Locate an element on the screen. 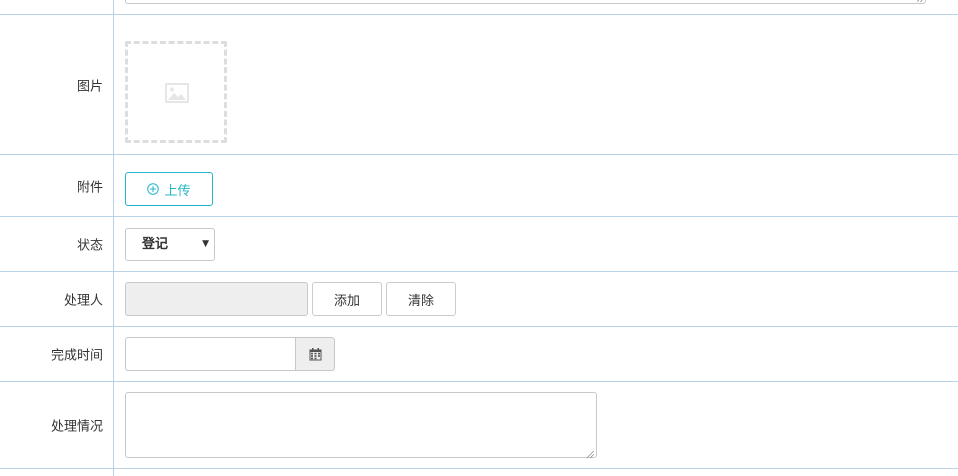  label-cell: 附件 is located at coordinates (57, 185).